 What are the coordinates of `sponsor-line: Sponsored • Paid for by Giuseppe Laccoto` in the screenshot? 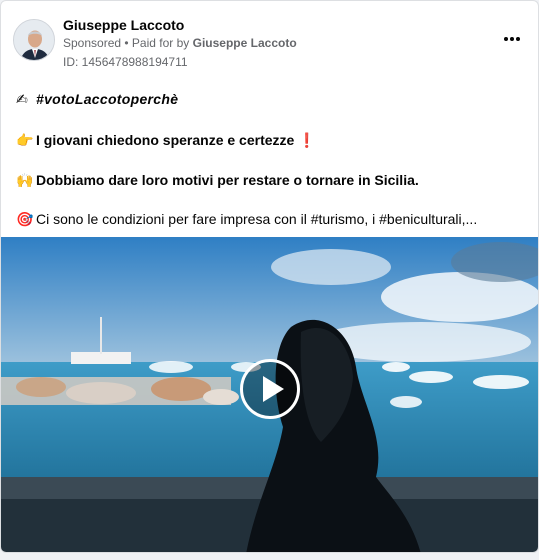 It's located at (180, 43).